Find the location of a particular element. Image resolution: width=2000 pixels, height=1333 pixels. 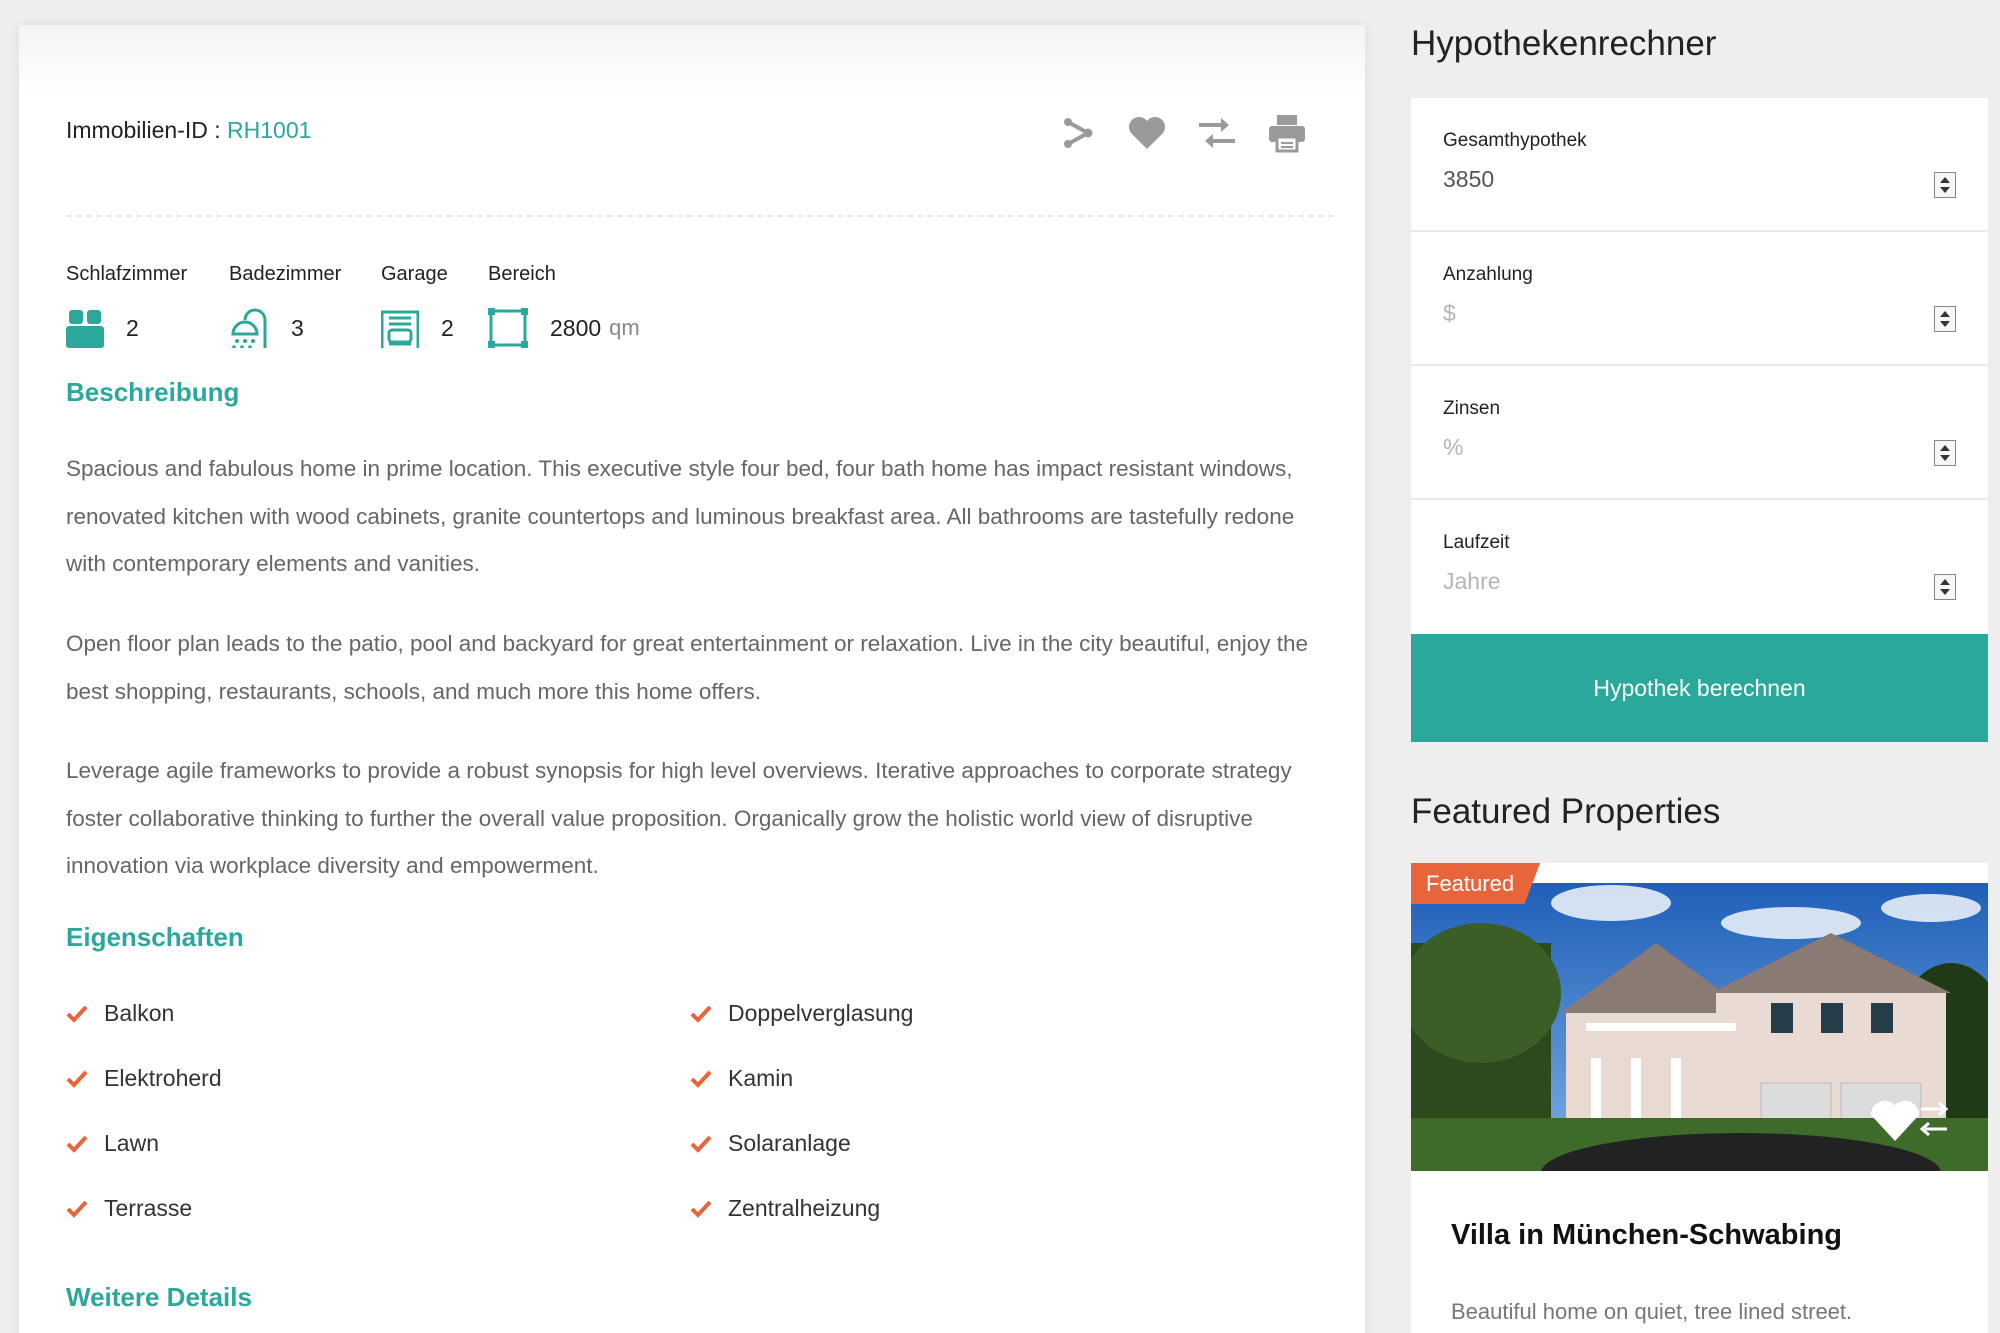

fact-bathrooms: Badezimmer 3 is located at coordinates (285, 305).